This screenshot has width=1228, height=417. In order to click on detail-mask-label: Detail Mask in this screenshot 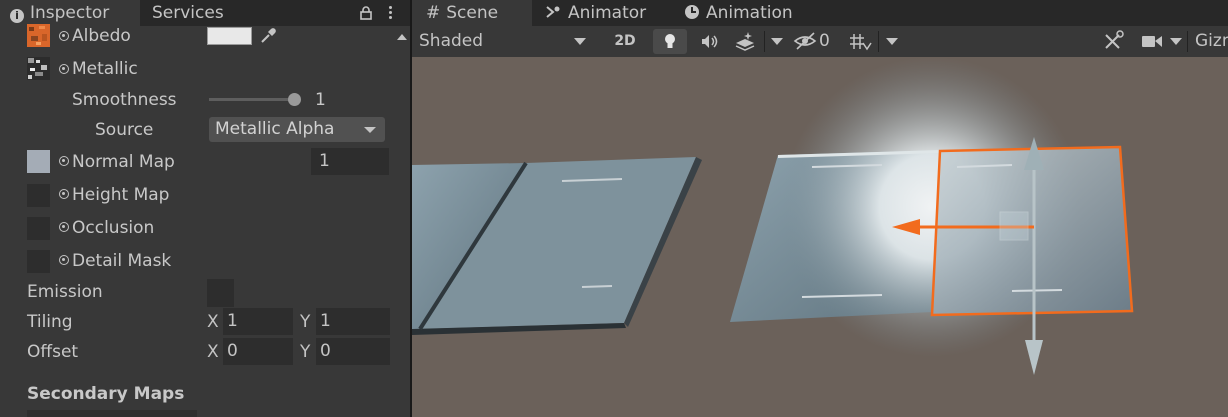, I will do `click(122, 261)`.